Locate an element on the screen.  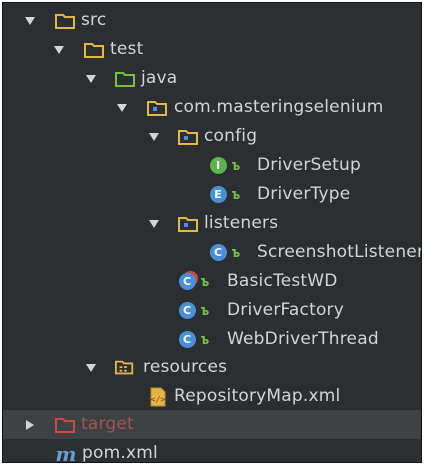
test-class-icon: C is located at coordinates (187, 282).